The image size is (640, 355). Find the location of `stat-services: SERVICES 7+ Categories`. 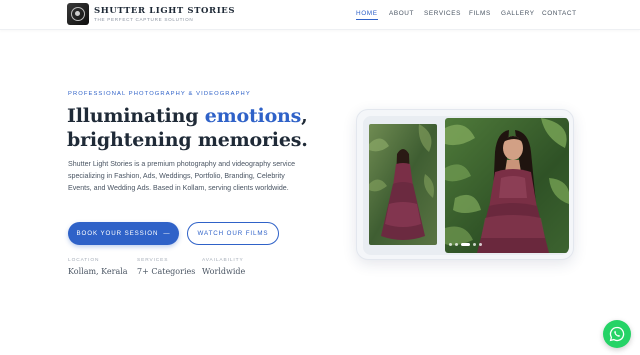

stat-services: SERVICES 7+ Categories is located at coordinates (166, 267).